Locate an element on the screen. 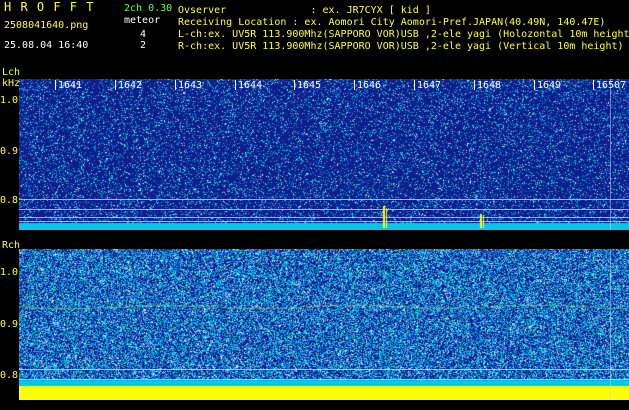  rch-current-time-marker is located at coordinates (610, 324).